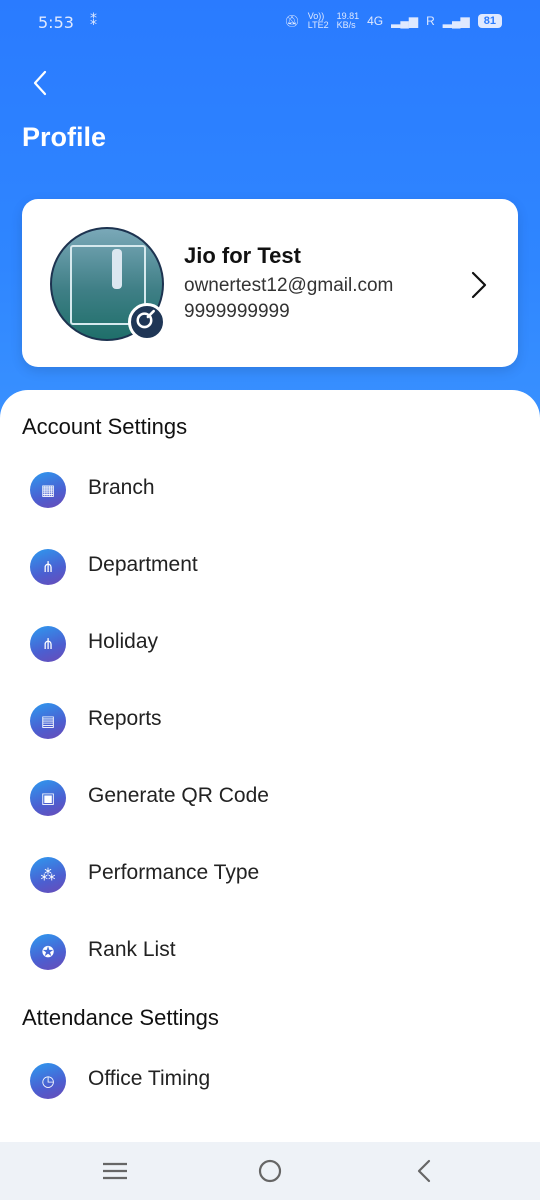 The height and width of the screenshot is (1200, 540). What do you see at coordinates (93, 20) in the screenshot?
I see `data-saver-icon: ⁑` at bounding box center [93, 20].